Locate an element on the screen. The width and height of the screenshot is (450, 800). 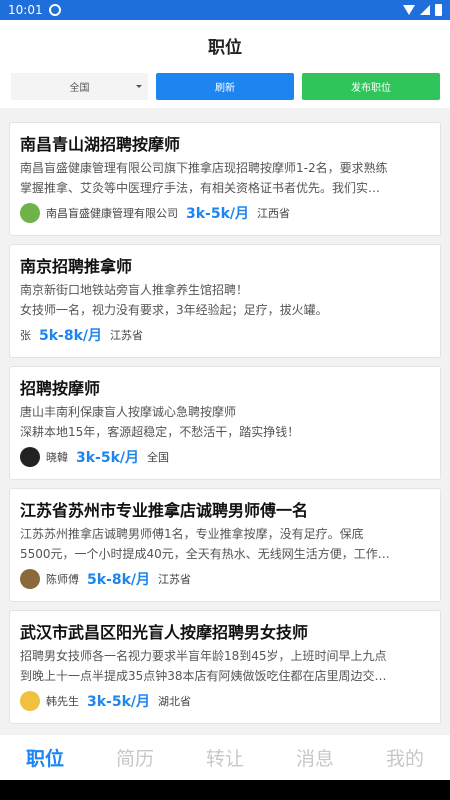
job-description-line: 唐山丰南利保康盲人按摩诚心急聘按摩师 is located at coordinates (128, 412).